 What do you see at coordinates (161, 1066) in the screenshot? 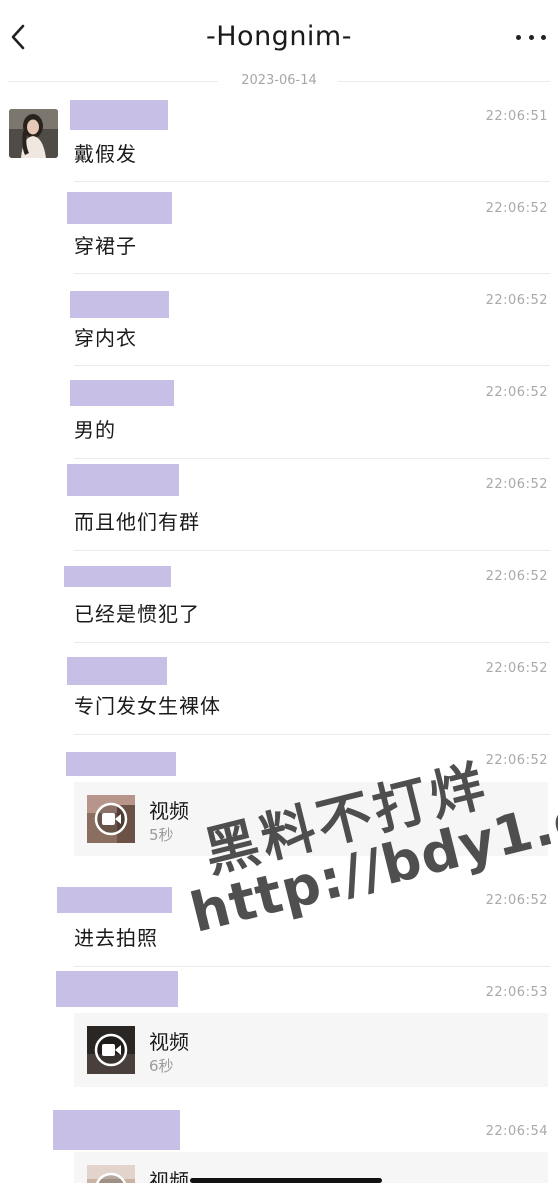
I see `video-duration: 6秒` at bounding box center [161, 1066].